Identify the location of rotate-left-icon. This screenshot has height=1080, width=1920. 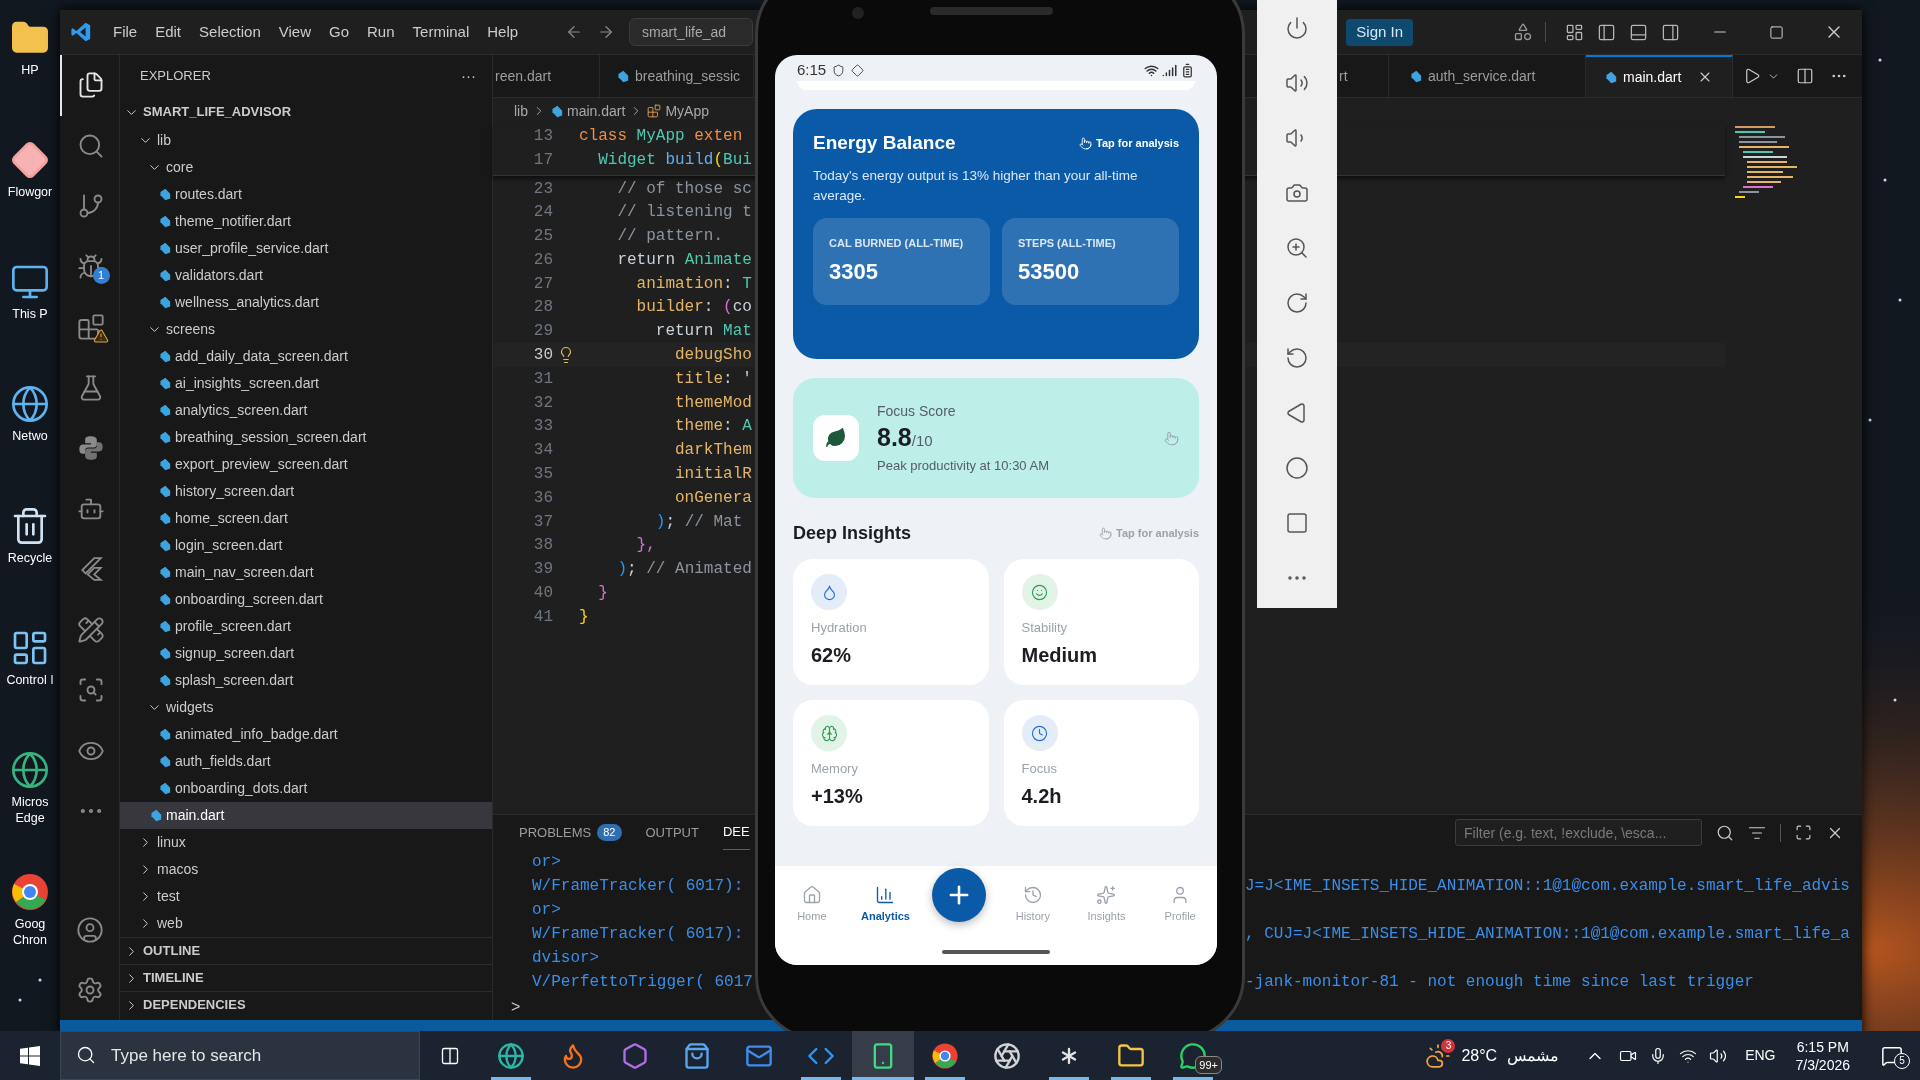
(1297, 357).